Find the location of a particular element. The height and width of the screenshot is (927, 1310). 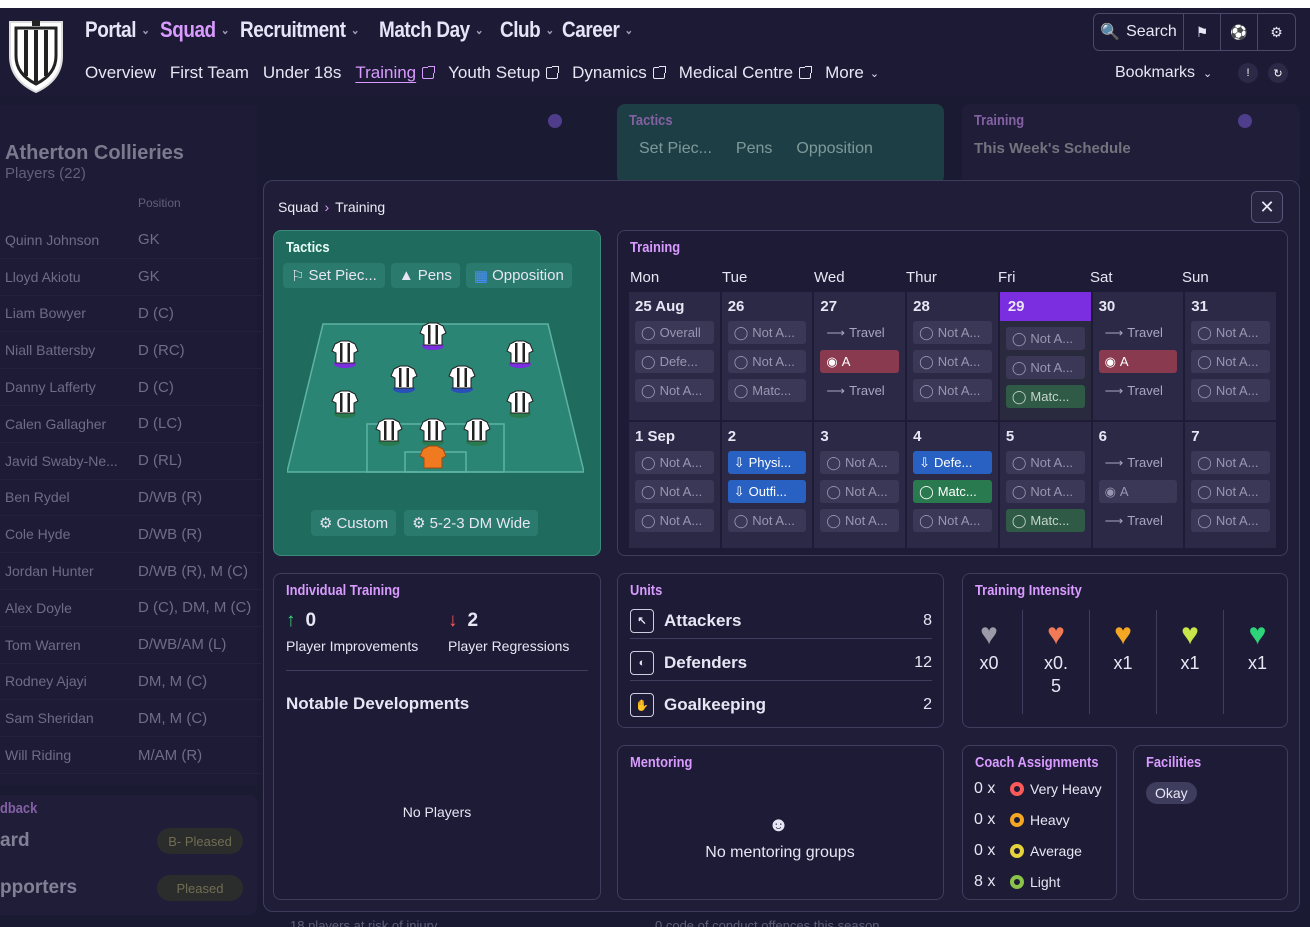

player-row: Liam Bowyer D (C) is located at coordinates (131, 314).